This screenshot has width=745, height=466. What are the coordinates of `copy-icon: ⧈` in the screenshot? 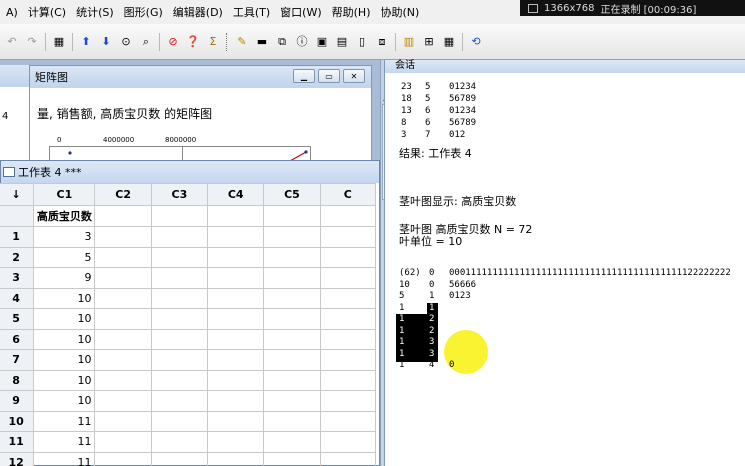 It's located at (382, 41).